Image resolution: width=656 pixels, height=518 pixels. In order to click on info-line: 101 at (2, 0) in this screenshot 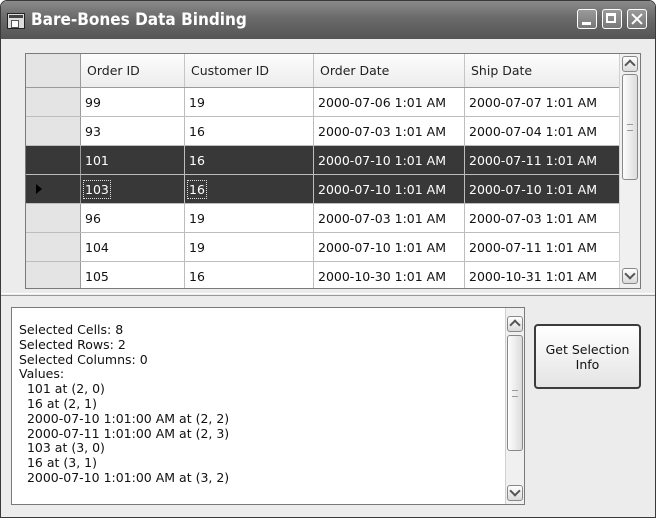, I will do `click(62, 389)`.